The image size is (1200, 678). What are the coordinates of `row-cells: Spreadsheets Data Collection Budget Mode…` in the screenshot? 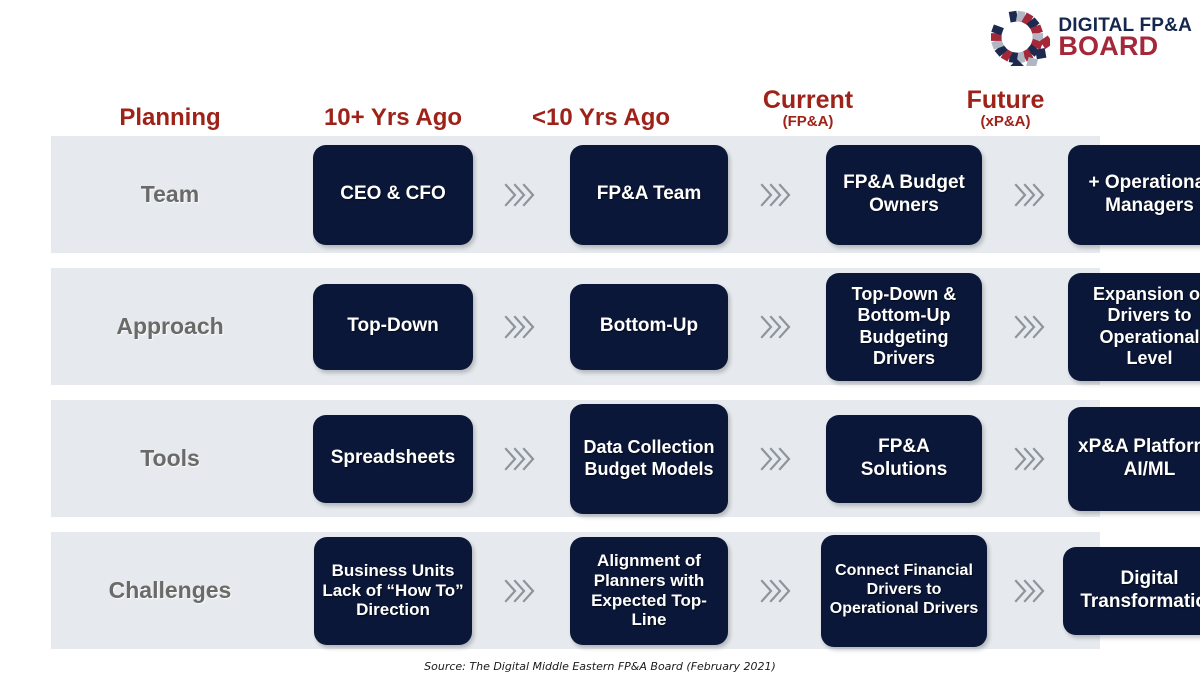 It's located at (744, 458).